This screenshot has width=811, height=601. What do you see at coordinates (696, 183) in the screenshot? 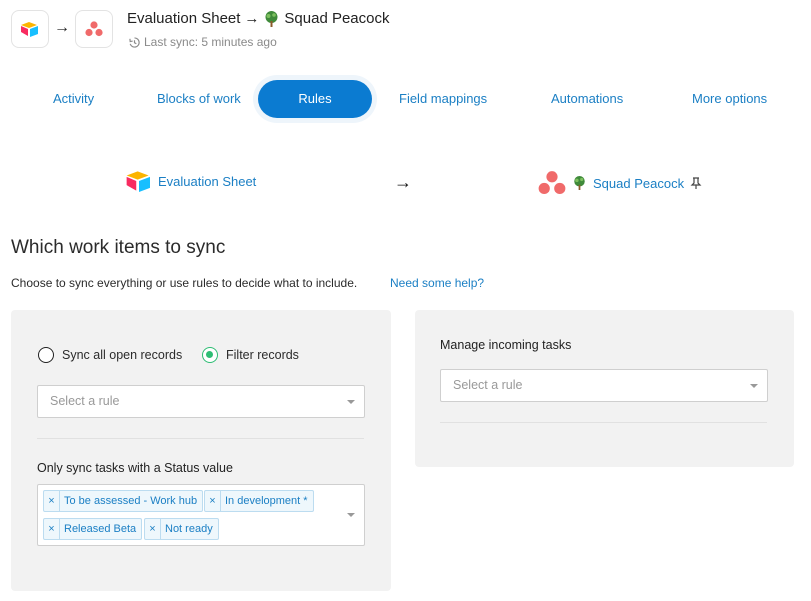
I see `pin-icon` at bounding box center [696, 183].